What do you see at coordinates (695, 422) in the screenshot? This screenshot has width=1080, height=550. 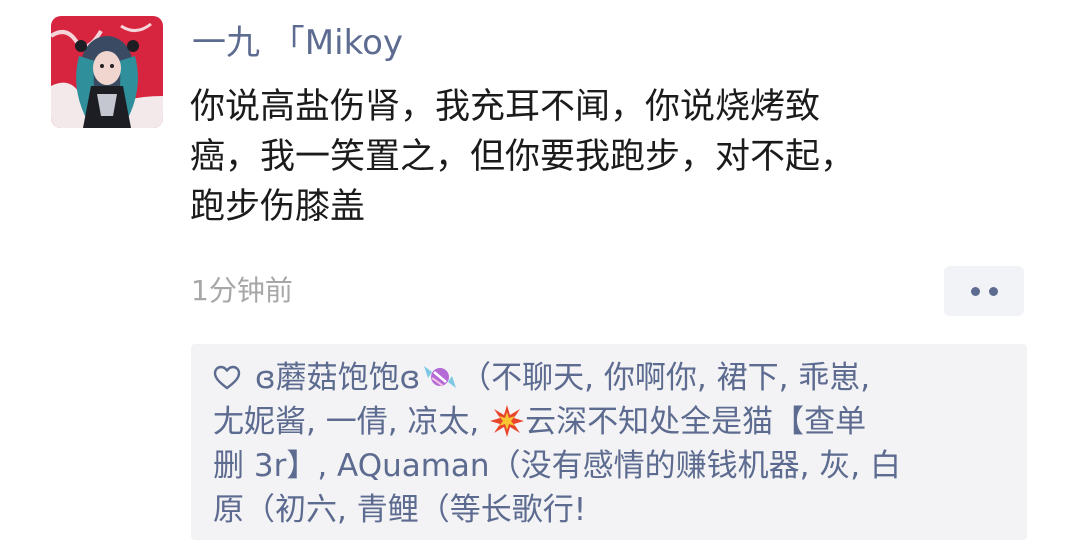 I see `liker-names: 云深不知处全是猫【查单` at bounding box center [695, 422].